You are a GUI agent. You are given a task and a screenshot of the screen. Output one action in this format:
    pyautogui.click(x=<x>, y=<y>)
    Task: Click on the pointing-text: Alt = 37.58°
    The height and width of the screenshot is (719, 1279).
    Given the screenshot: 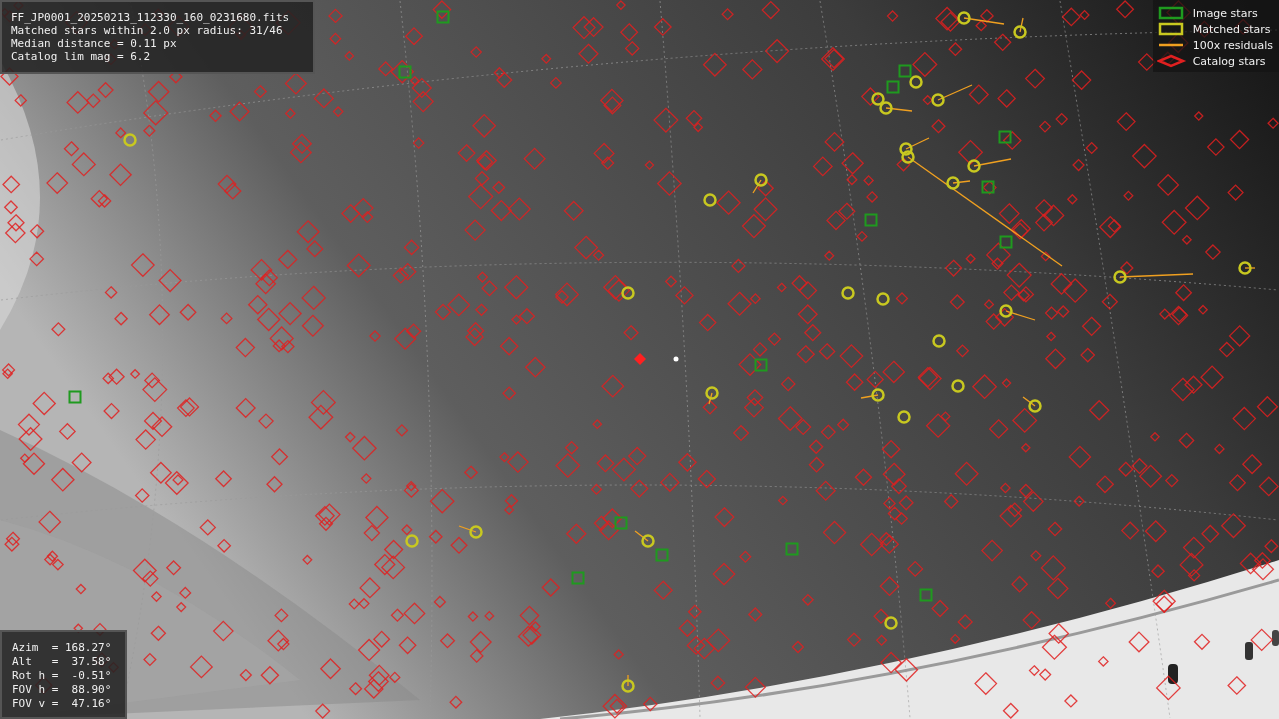 What is the action you would take?
    pyautogui.click(x=62, y=662)
    